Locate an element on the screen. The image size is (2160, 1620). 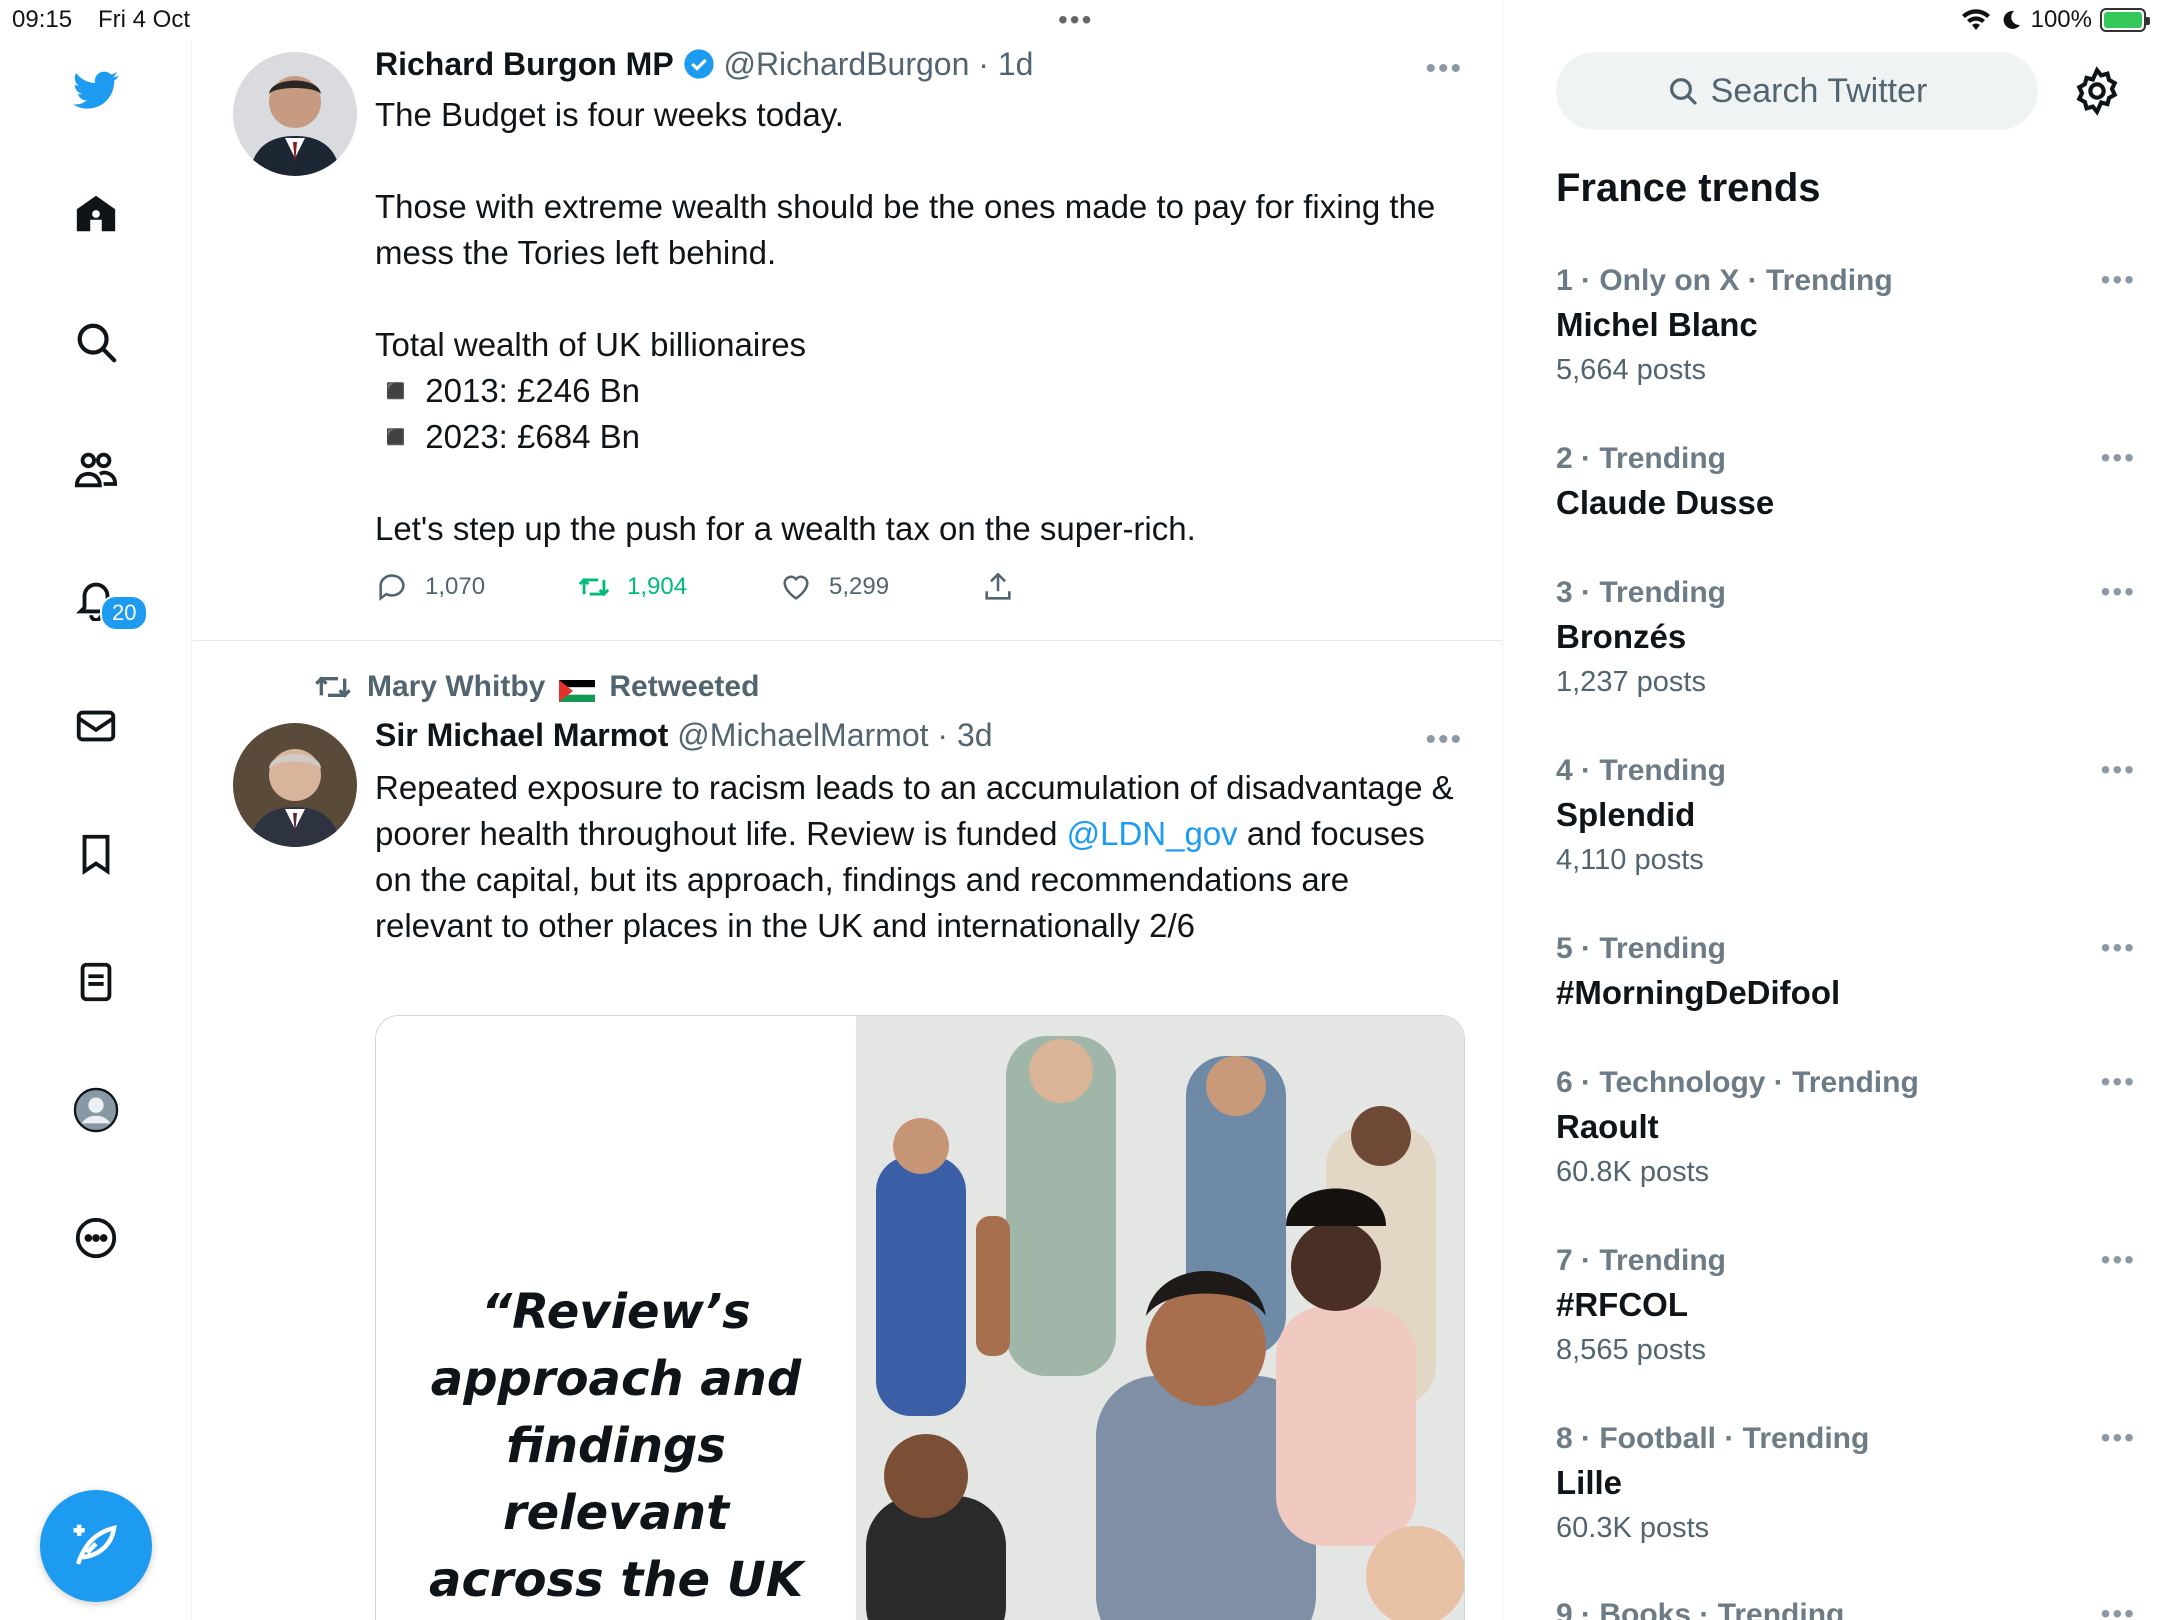
tweet-time: 1d is located at coordinates (1016, 64).